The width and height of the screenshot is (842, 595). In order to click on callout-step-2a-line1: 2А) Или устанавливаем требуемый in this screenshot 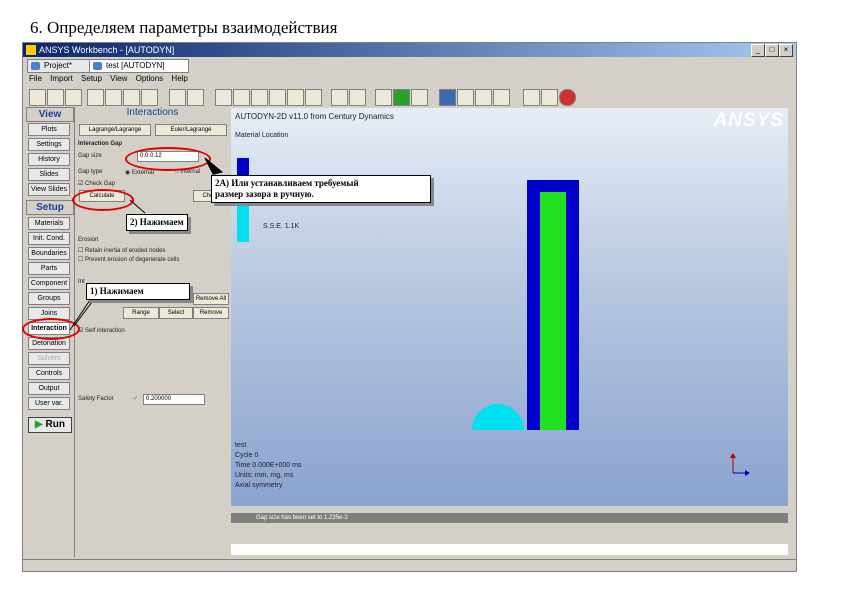, I will do `click(287, 183)`.